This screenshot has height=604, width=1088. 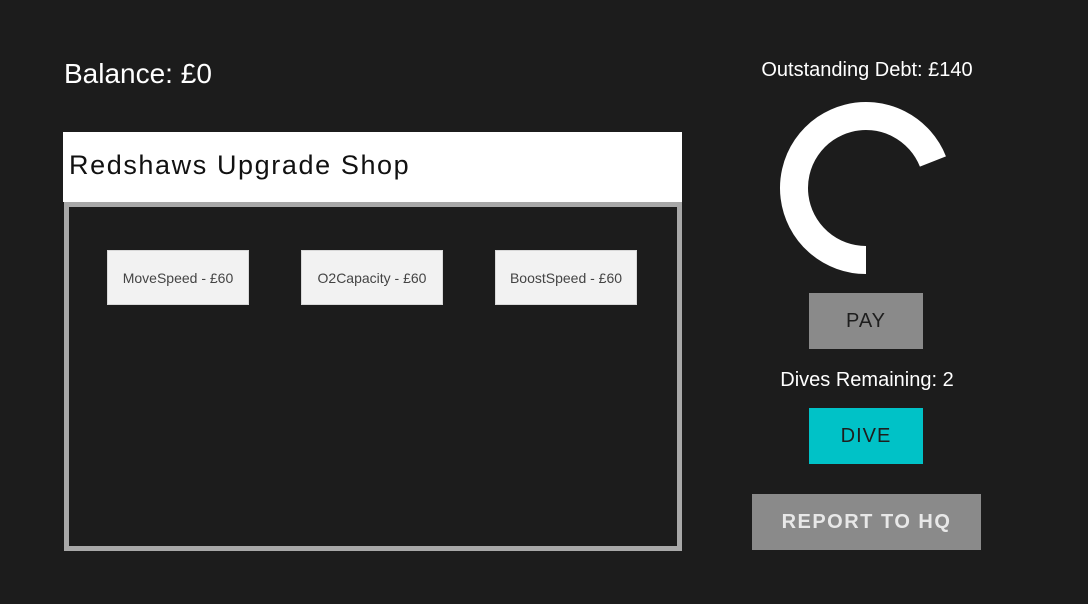 What do you see at coordinates (867, 70) in the screenshot?
I see `outstanding-debt-label: Outstanding Debt: £140` at bounding box center [867, 70].